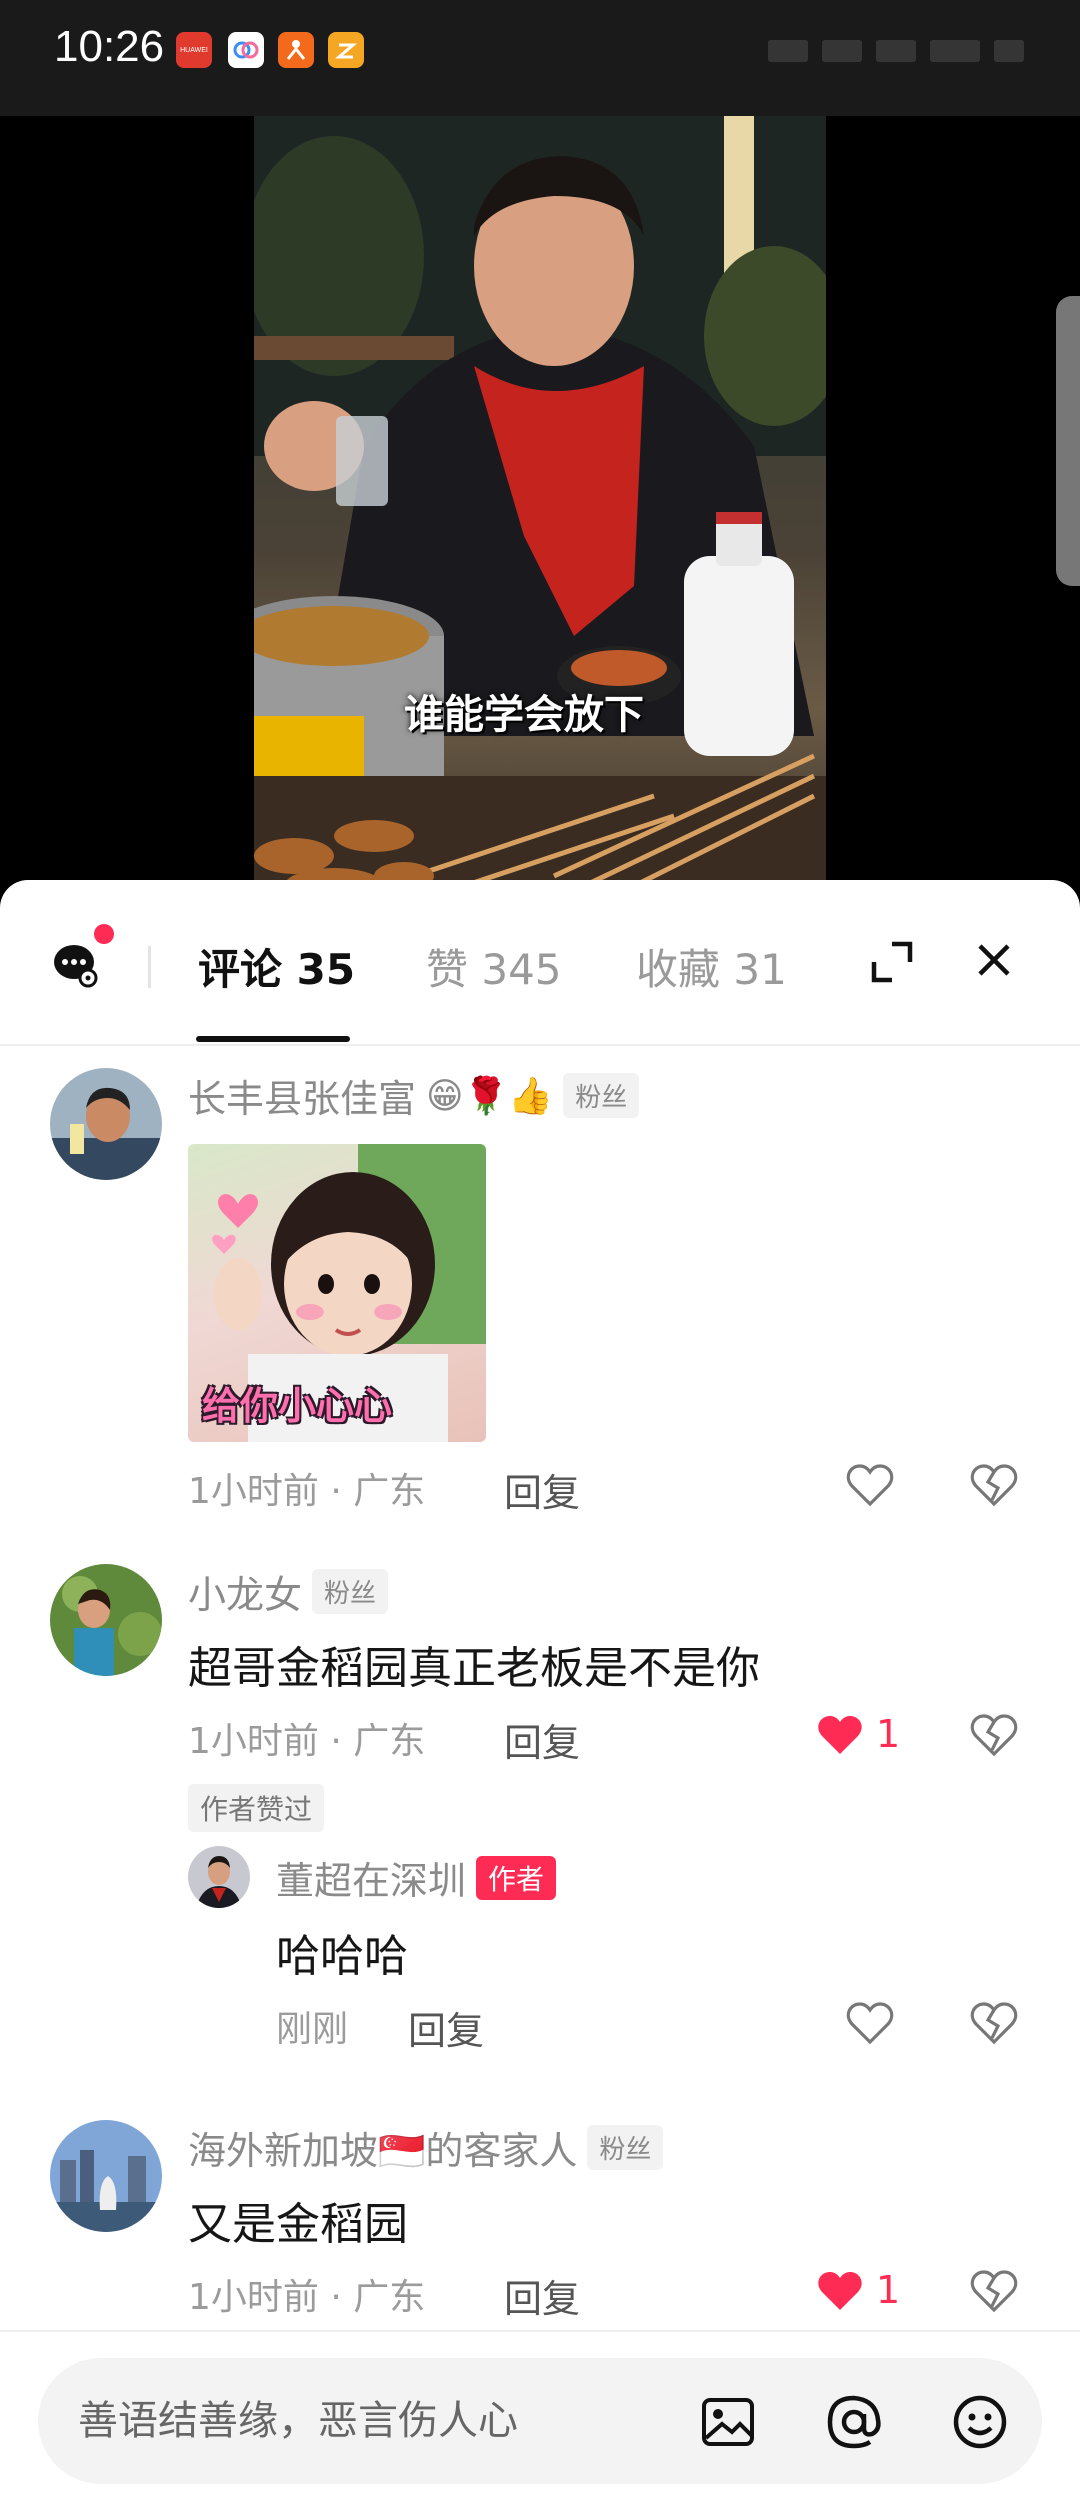 The height and width of the screenshot is (2504, 1080). Describe the element at coordinates (711, 966) in the screenshot. I see `tab-favorites: 收藏 31` at that location.